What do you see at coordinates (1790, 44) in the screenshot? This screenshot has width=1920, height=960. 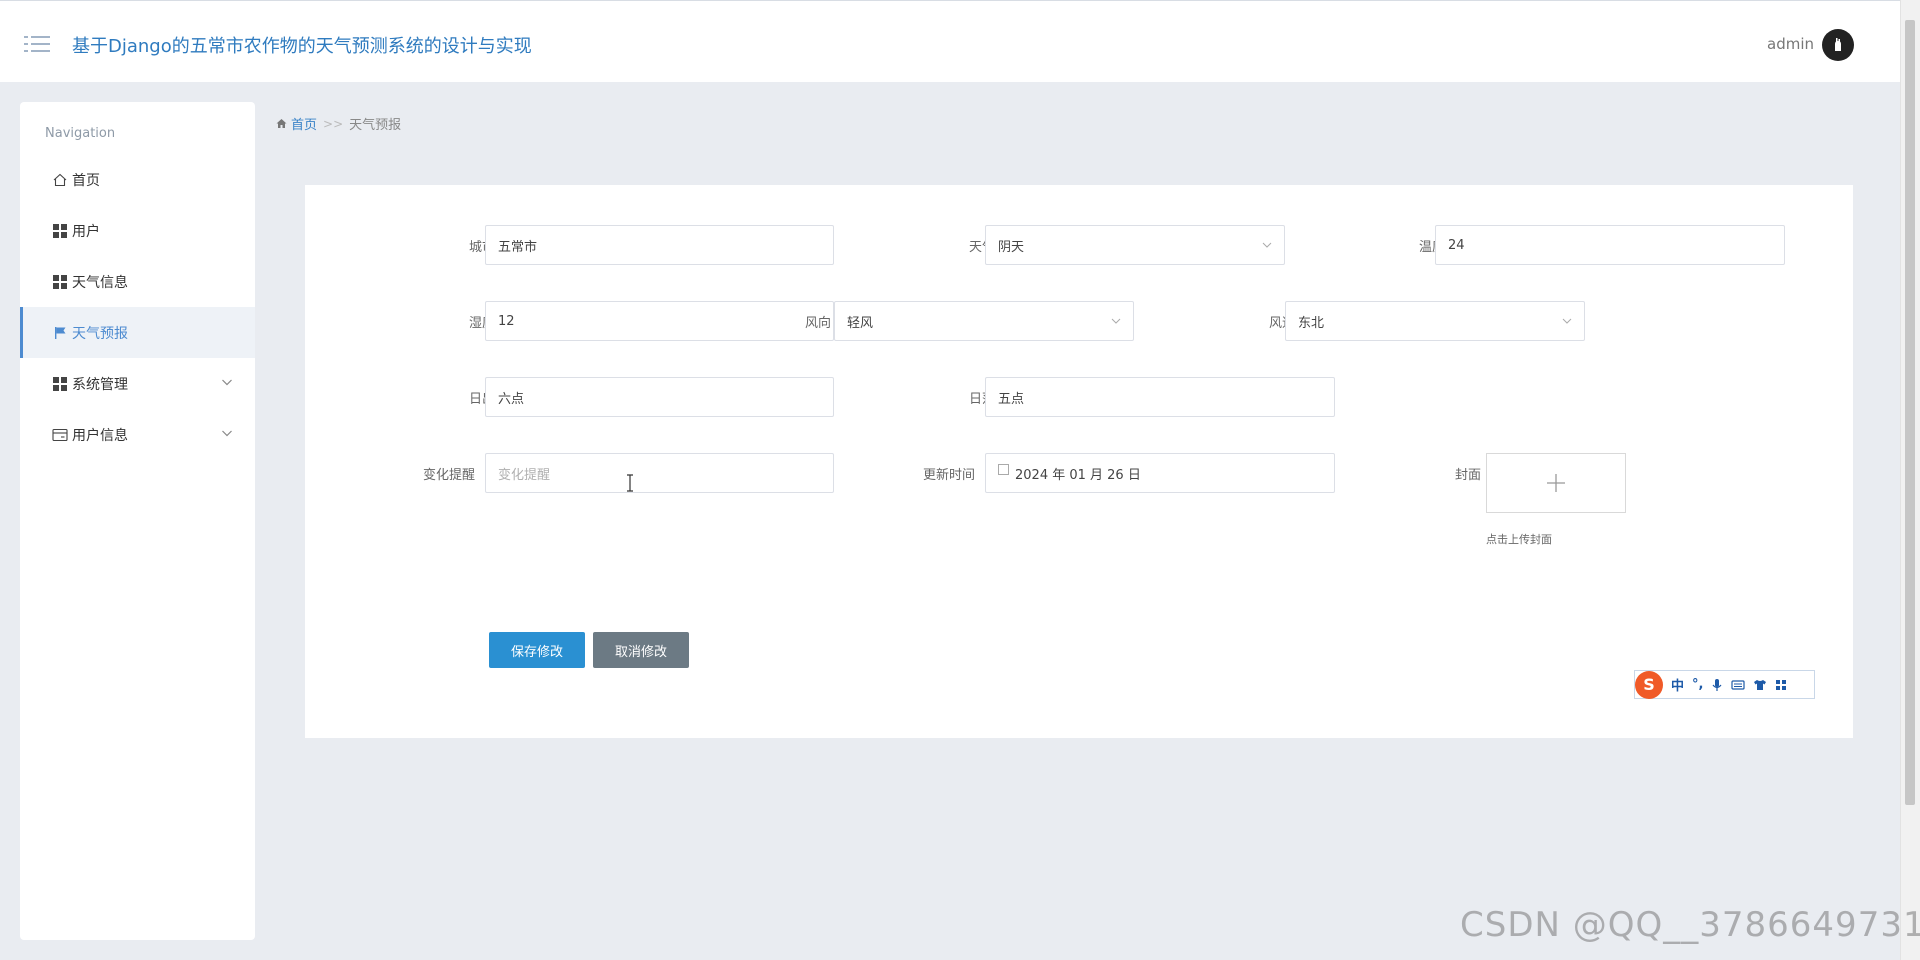 I see `user-name: admin` at bounding box center [1790, 44].